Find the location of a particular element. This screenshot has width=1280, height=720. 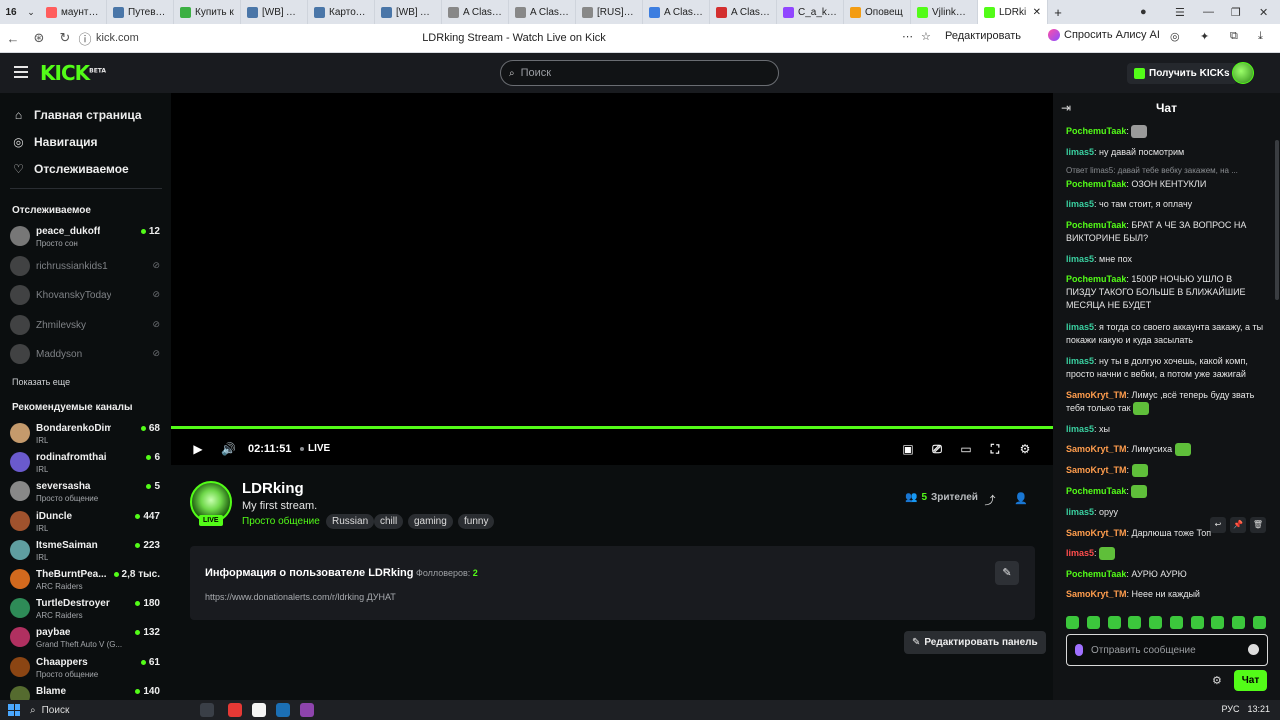

live-indicator: LIVE is located at coordinates (315, 448).